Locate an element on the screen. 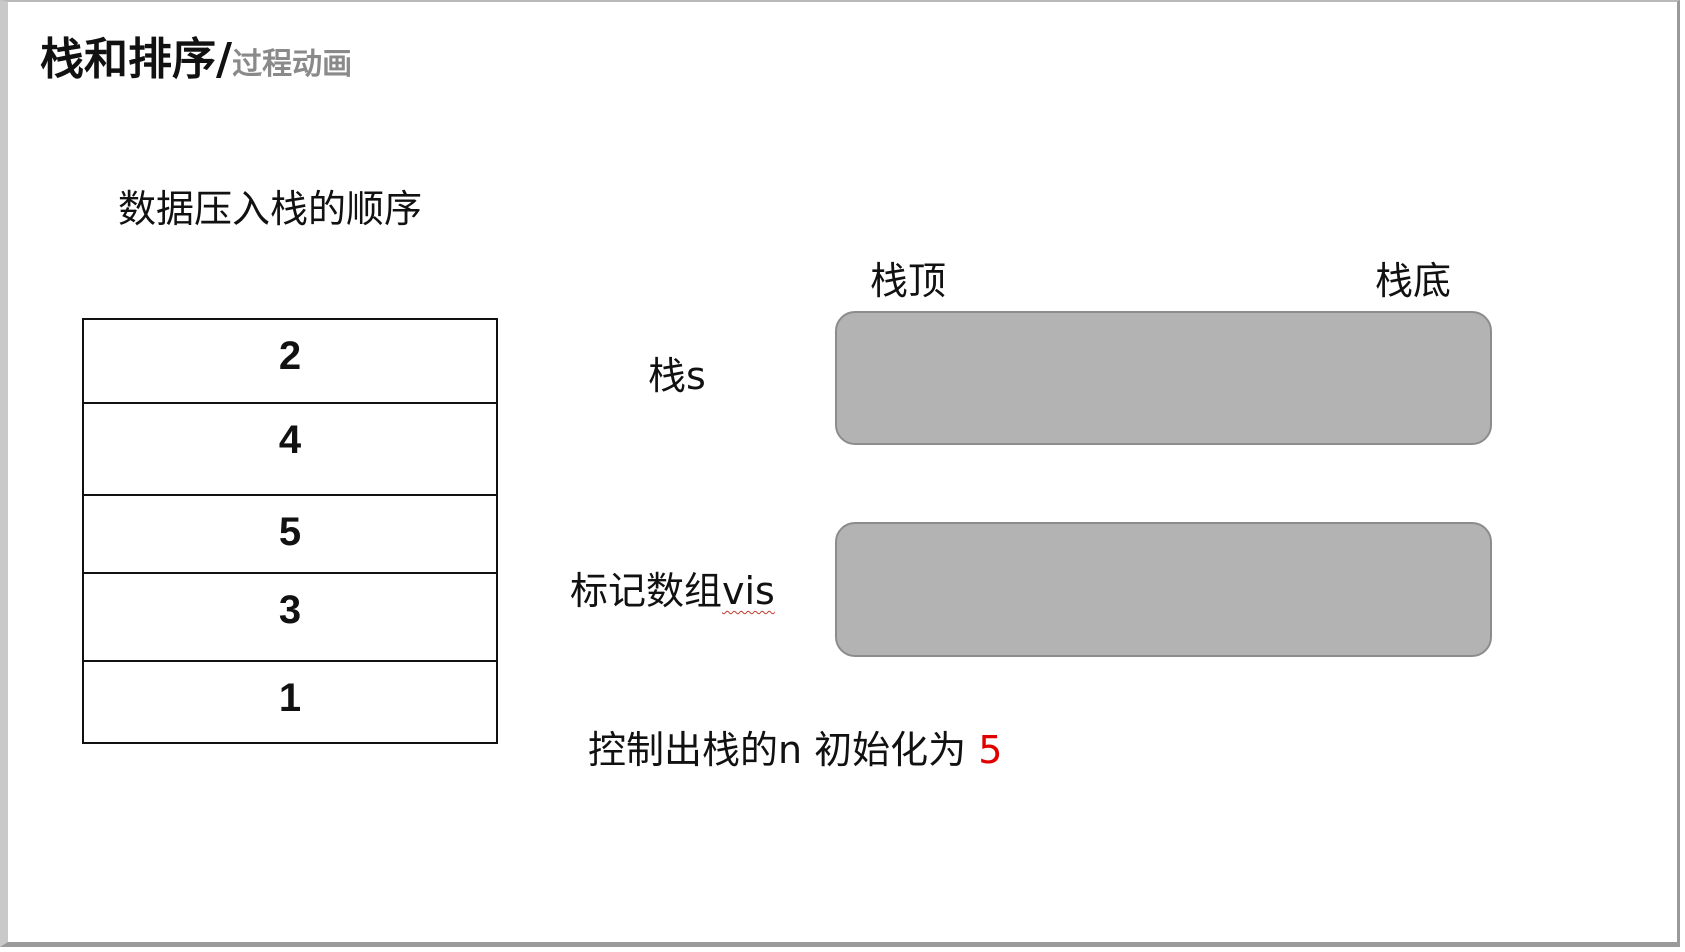  stack-bottom-label: 栈底 is located at coordinates (1413, 281).